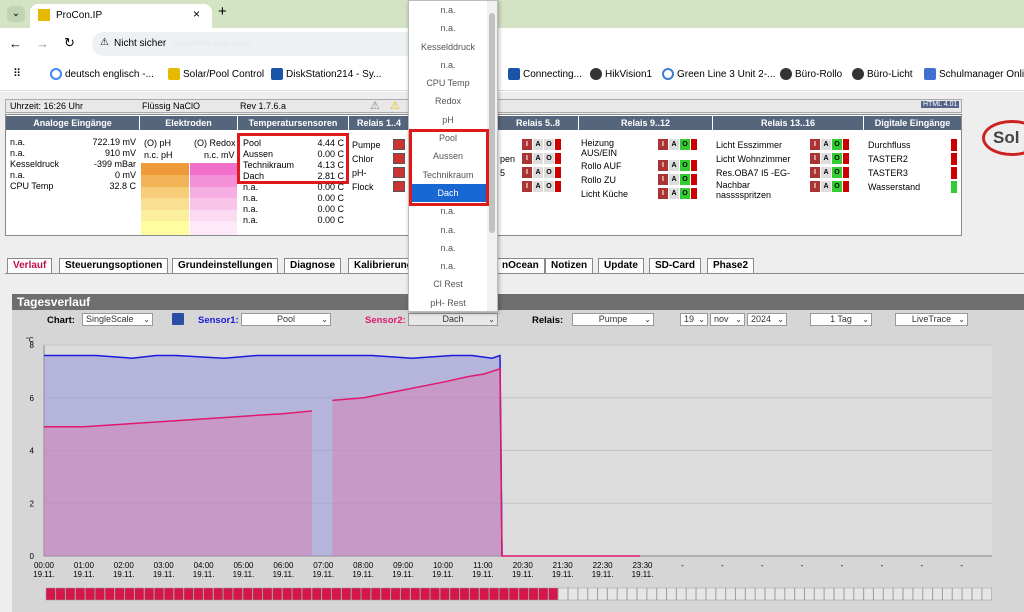 This screenshot has height=612, width=1024. I want to click on x-tick-label: 07:00, so click(323, 565).